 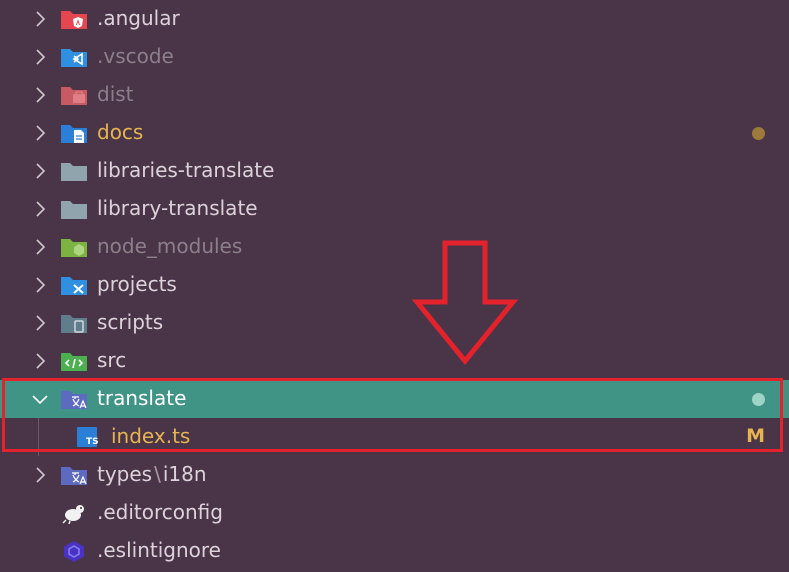 I want to click on tree-item-projects: projects, so click(x=394, y=285).